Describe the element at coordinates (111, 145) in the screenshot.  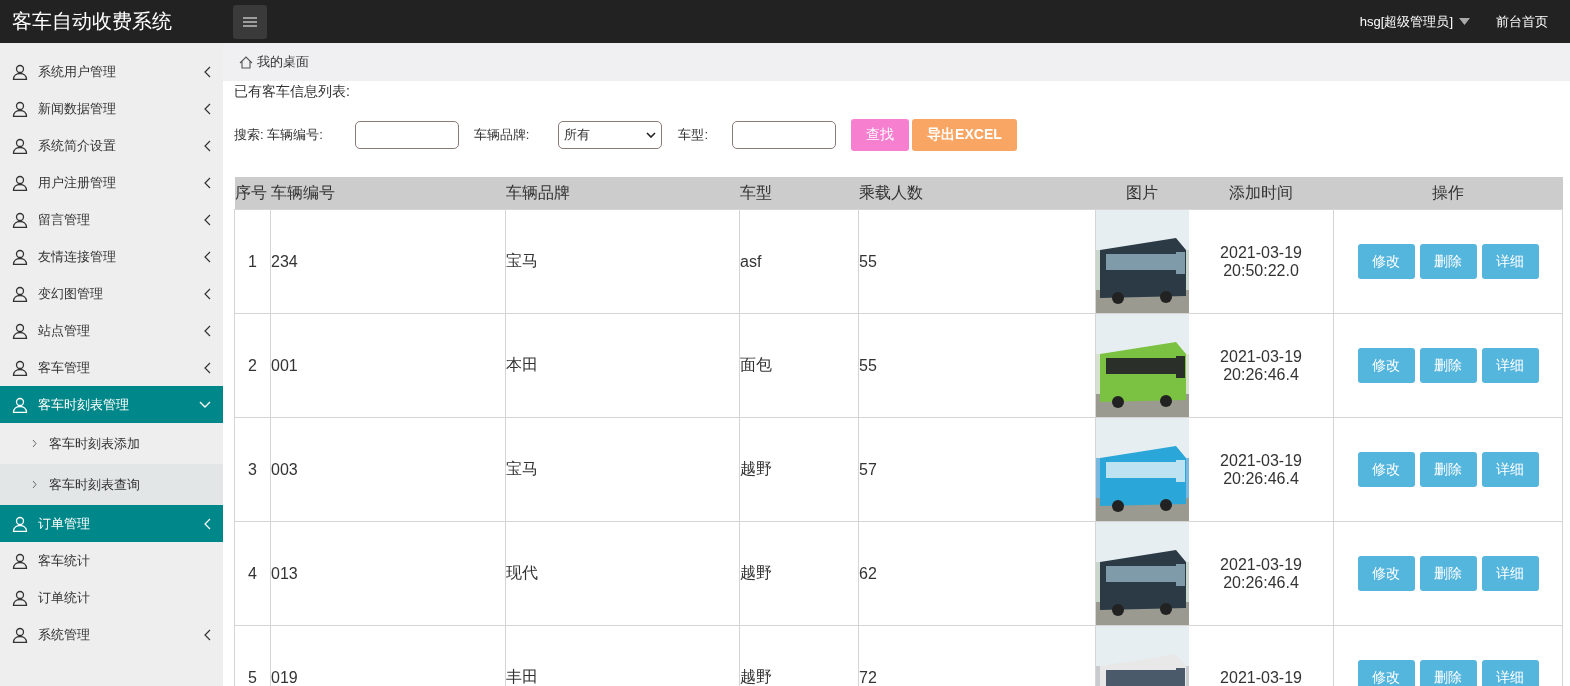
I see `sidebar-item: 系统简介设置` at that location.